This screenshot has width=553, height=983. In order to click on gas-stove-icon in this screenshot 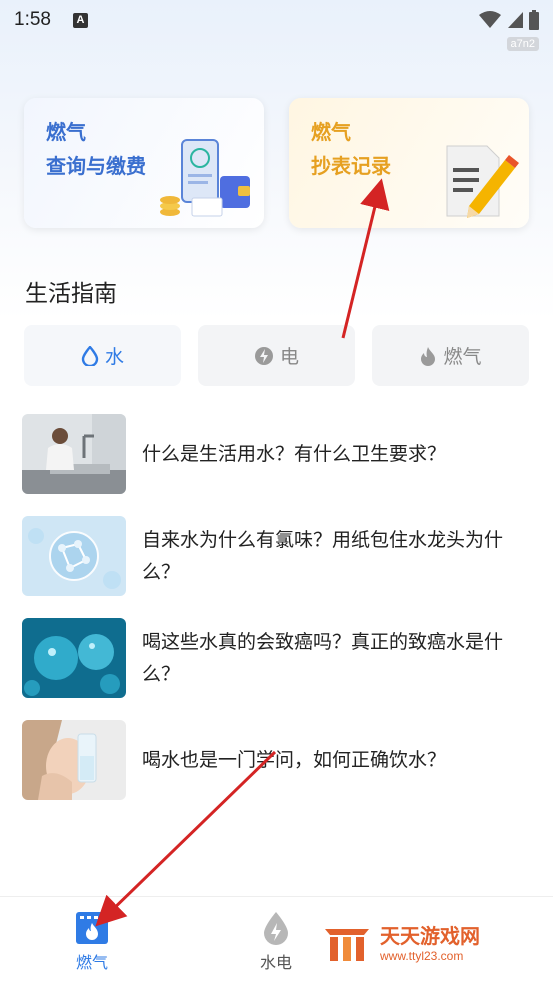, I will do `click(92, 928)`.